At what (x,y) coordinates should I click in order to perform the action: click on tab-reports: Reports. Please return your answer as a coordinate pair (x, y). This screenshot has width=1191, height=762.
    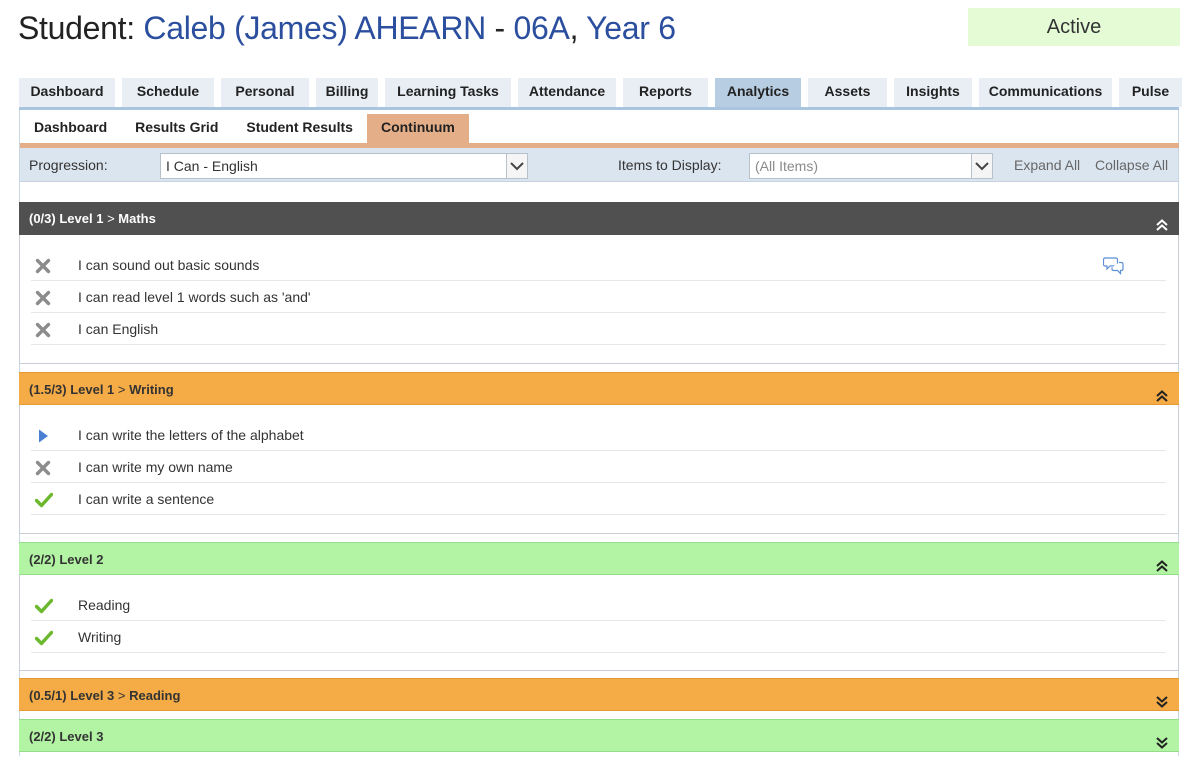
    Looking at the image, I should click on (665, 92).